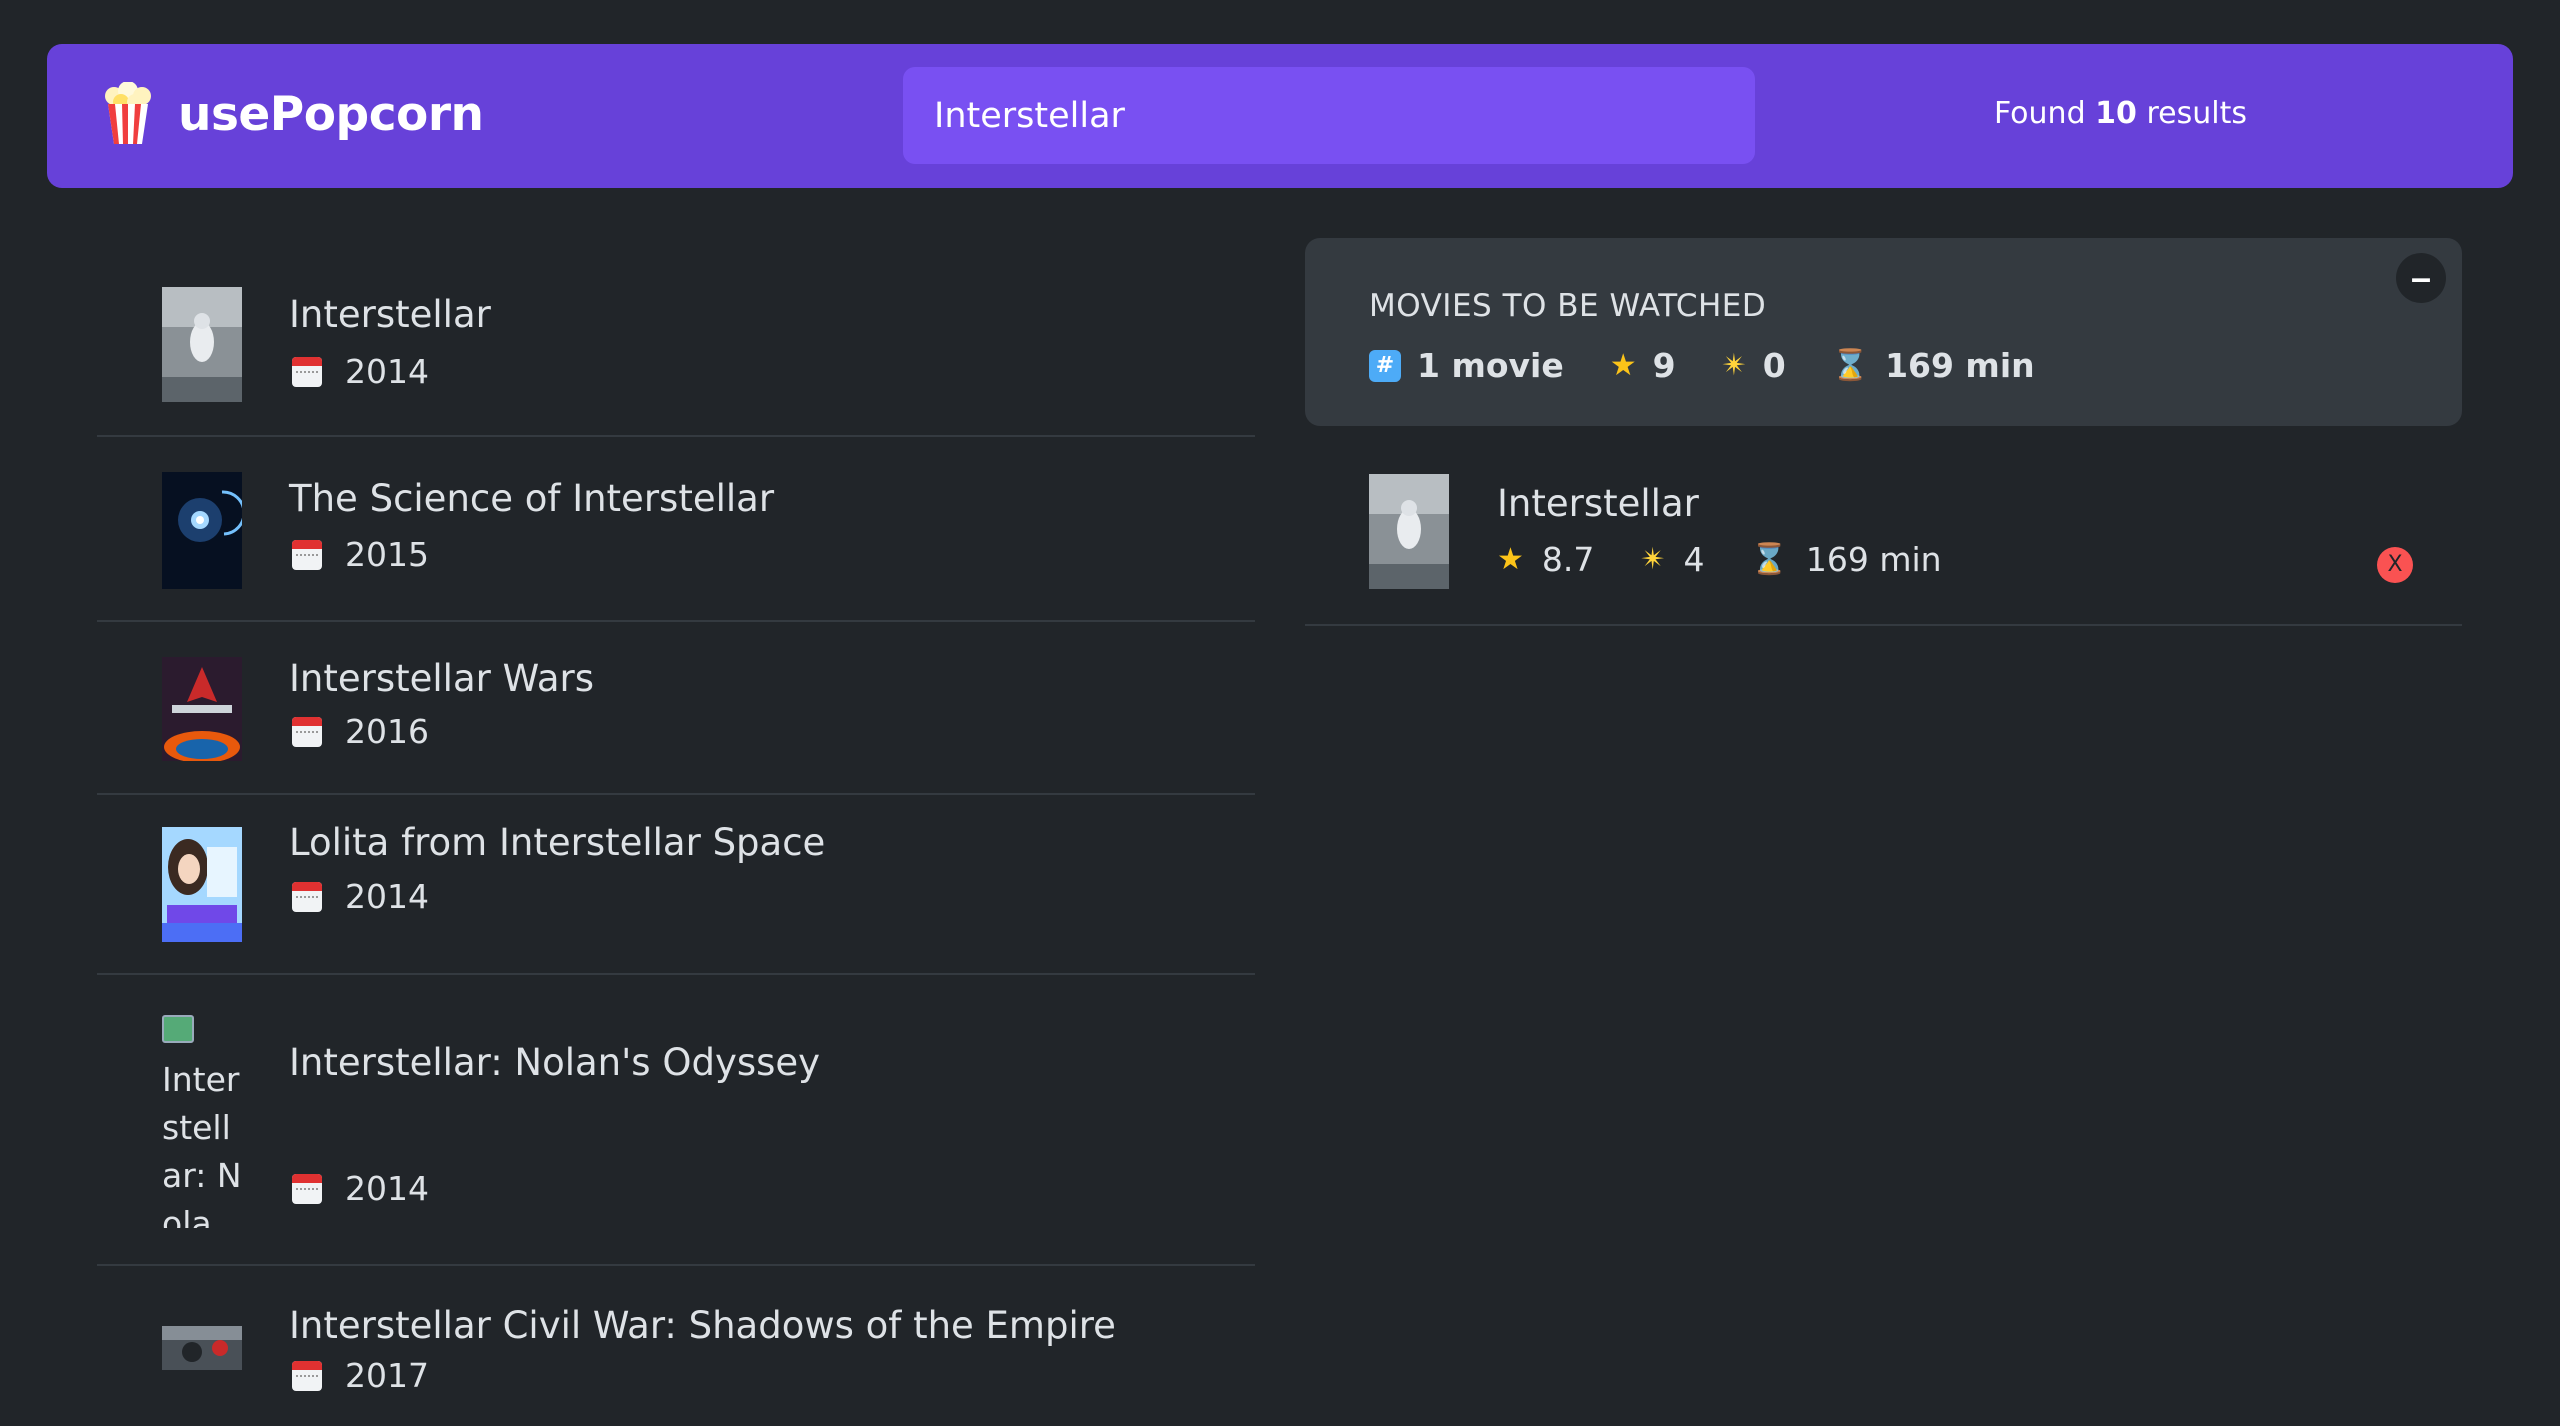 The height and width of the screenshot is (1426, 2560). What do you see at coordinates (1873, 559) in the screenshot?
I see `runtime: 169 min` at bounding box center [1873, 559].